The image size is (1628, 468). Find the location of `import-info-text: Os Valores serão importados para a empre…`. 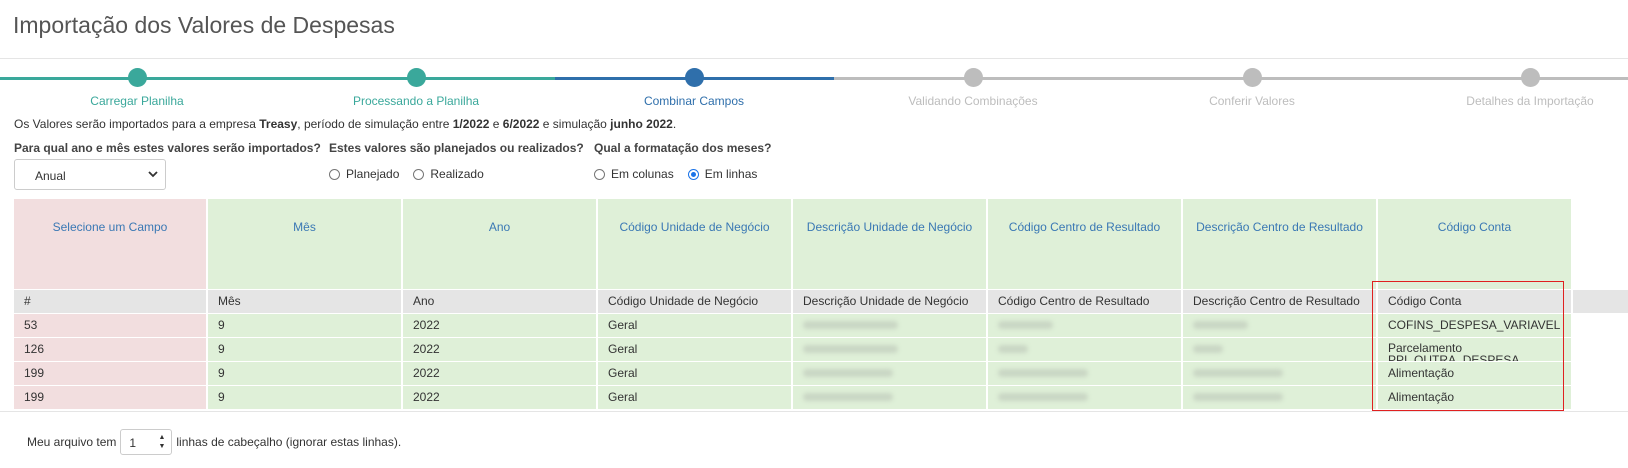

import-info-text: Os Valores serão importados para a empre… is located at coordinates (345, 124).